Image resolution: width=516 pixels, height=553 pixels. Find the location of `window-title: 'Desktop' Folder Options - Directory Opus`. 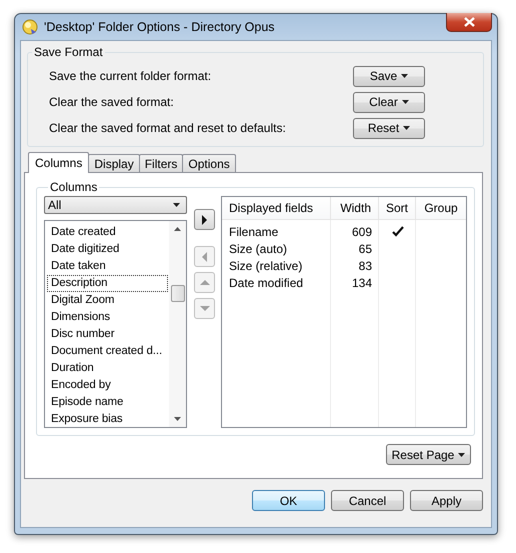

window-title: 'Desktop' Folder Options - Directory Opus is located at coordinates (159, 27).